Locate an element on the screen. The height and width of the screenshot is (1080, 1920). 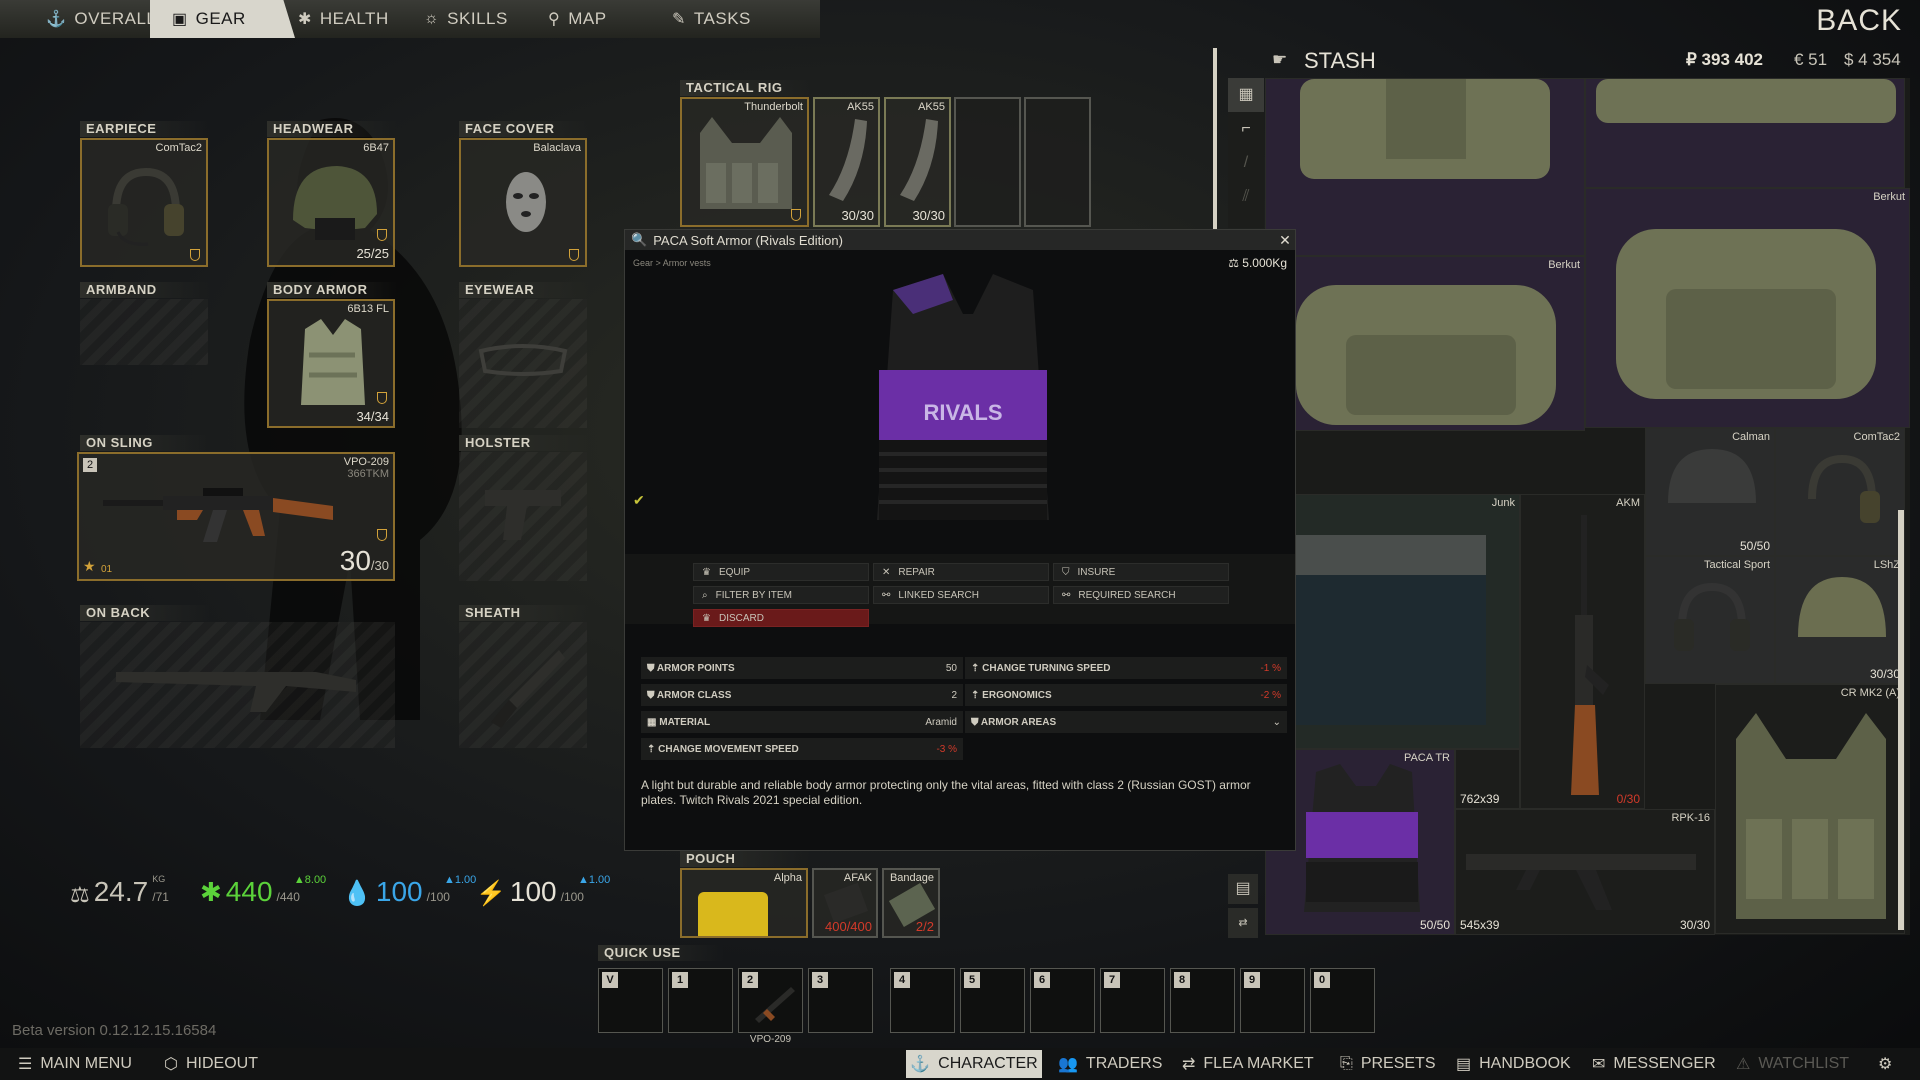
quick-slot-4: 4 is located at coordinates (922, 1000).